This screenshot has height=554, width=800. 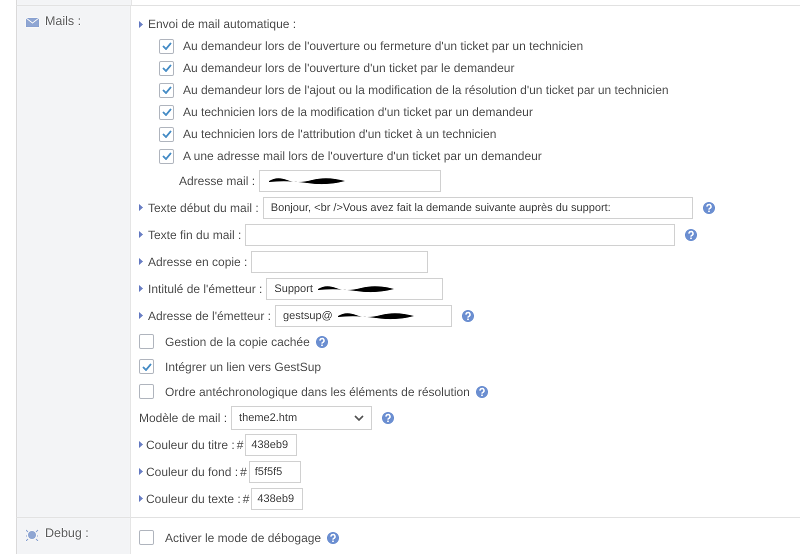 What do you see at coordinates (243, 537) in the screenshot?
I see `checkbox-label: Activer le mode de débogage` at bounding box center [243, 537].